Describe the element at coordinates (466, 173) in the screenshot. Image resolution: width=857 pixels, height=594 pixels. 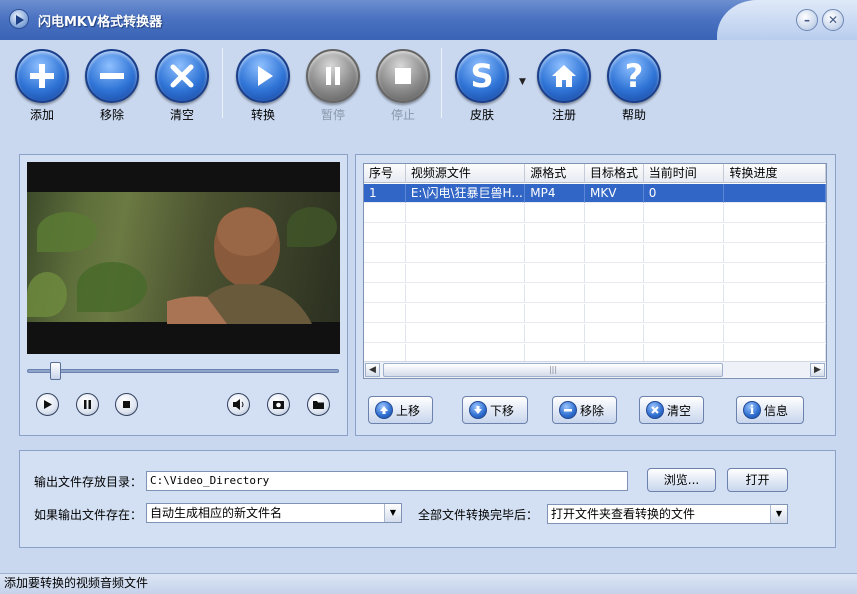
I see `column-header: 视频源文件` at that location.